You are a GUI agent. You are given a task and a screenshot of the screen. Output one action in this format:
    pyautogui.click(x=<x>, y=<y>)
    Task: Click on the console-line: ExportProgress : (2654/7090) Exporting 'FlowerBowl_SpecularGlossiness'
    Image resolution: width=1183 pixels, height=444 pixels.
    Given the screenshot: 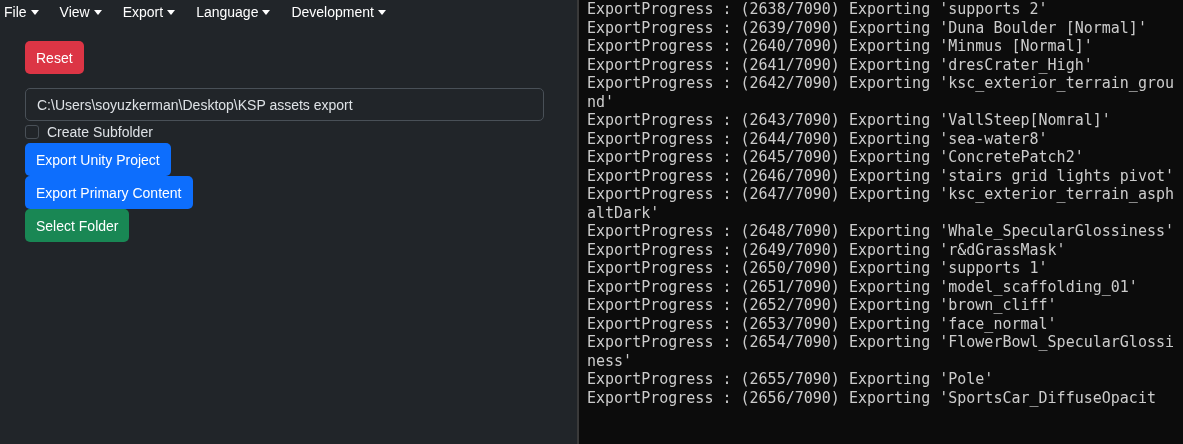 What is the action you would take?
    pyautogui.click(x=881, y=351)
    